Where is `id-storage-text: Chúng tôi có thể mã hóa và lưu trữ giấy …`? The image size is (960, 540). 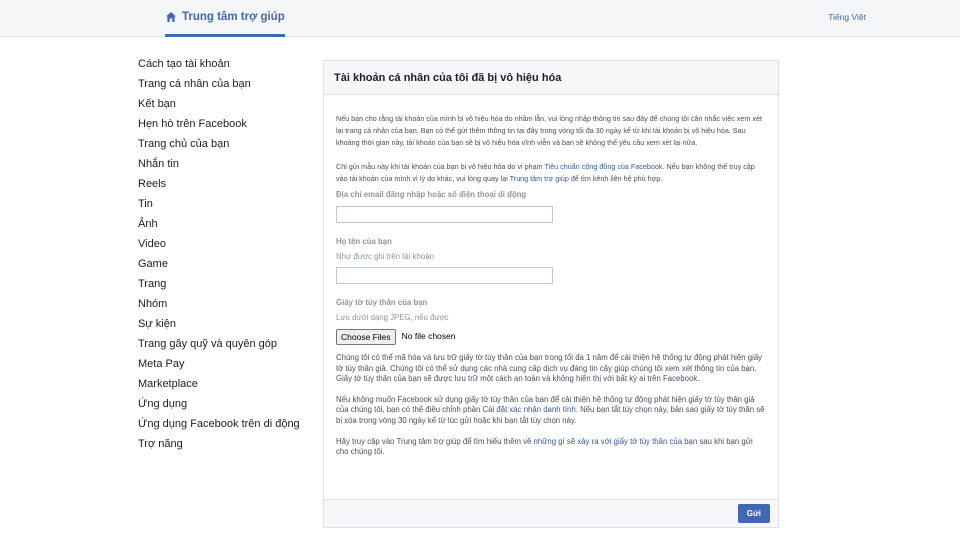
id-storage-text: Chúng tôi có thể mã hóa và lưu trữ giấy … is located at coordinates (549, 368).